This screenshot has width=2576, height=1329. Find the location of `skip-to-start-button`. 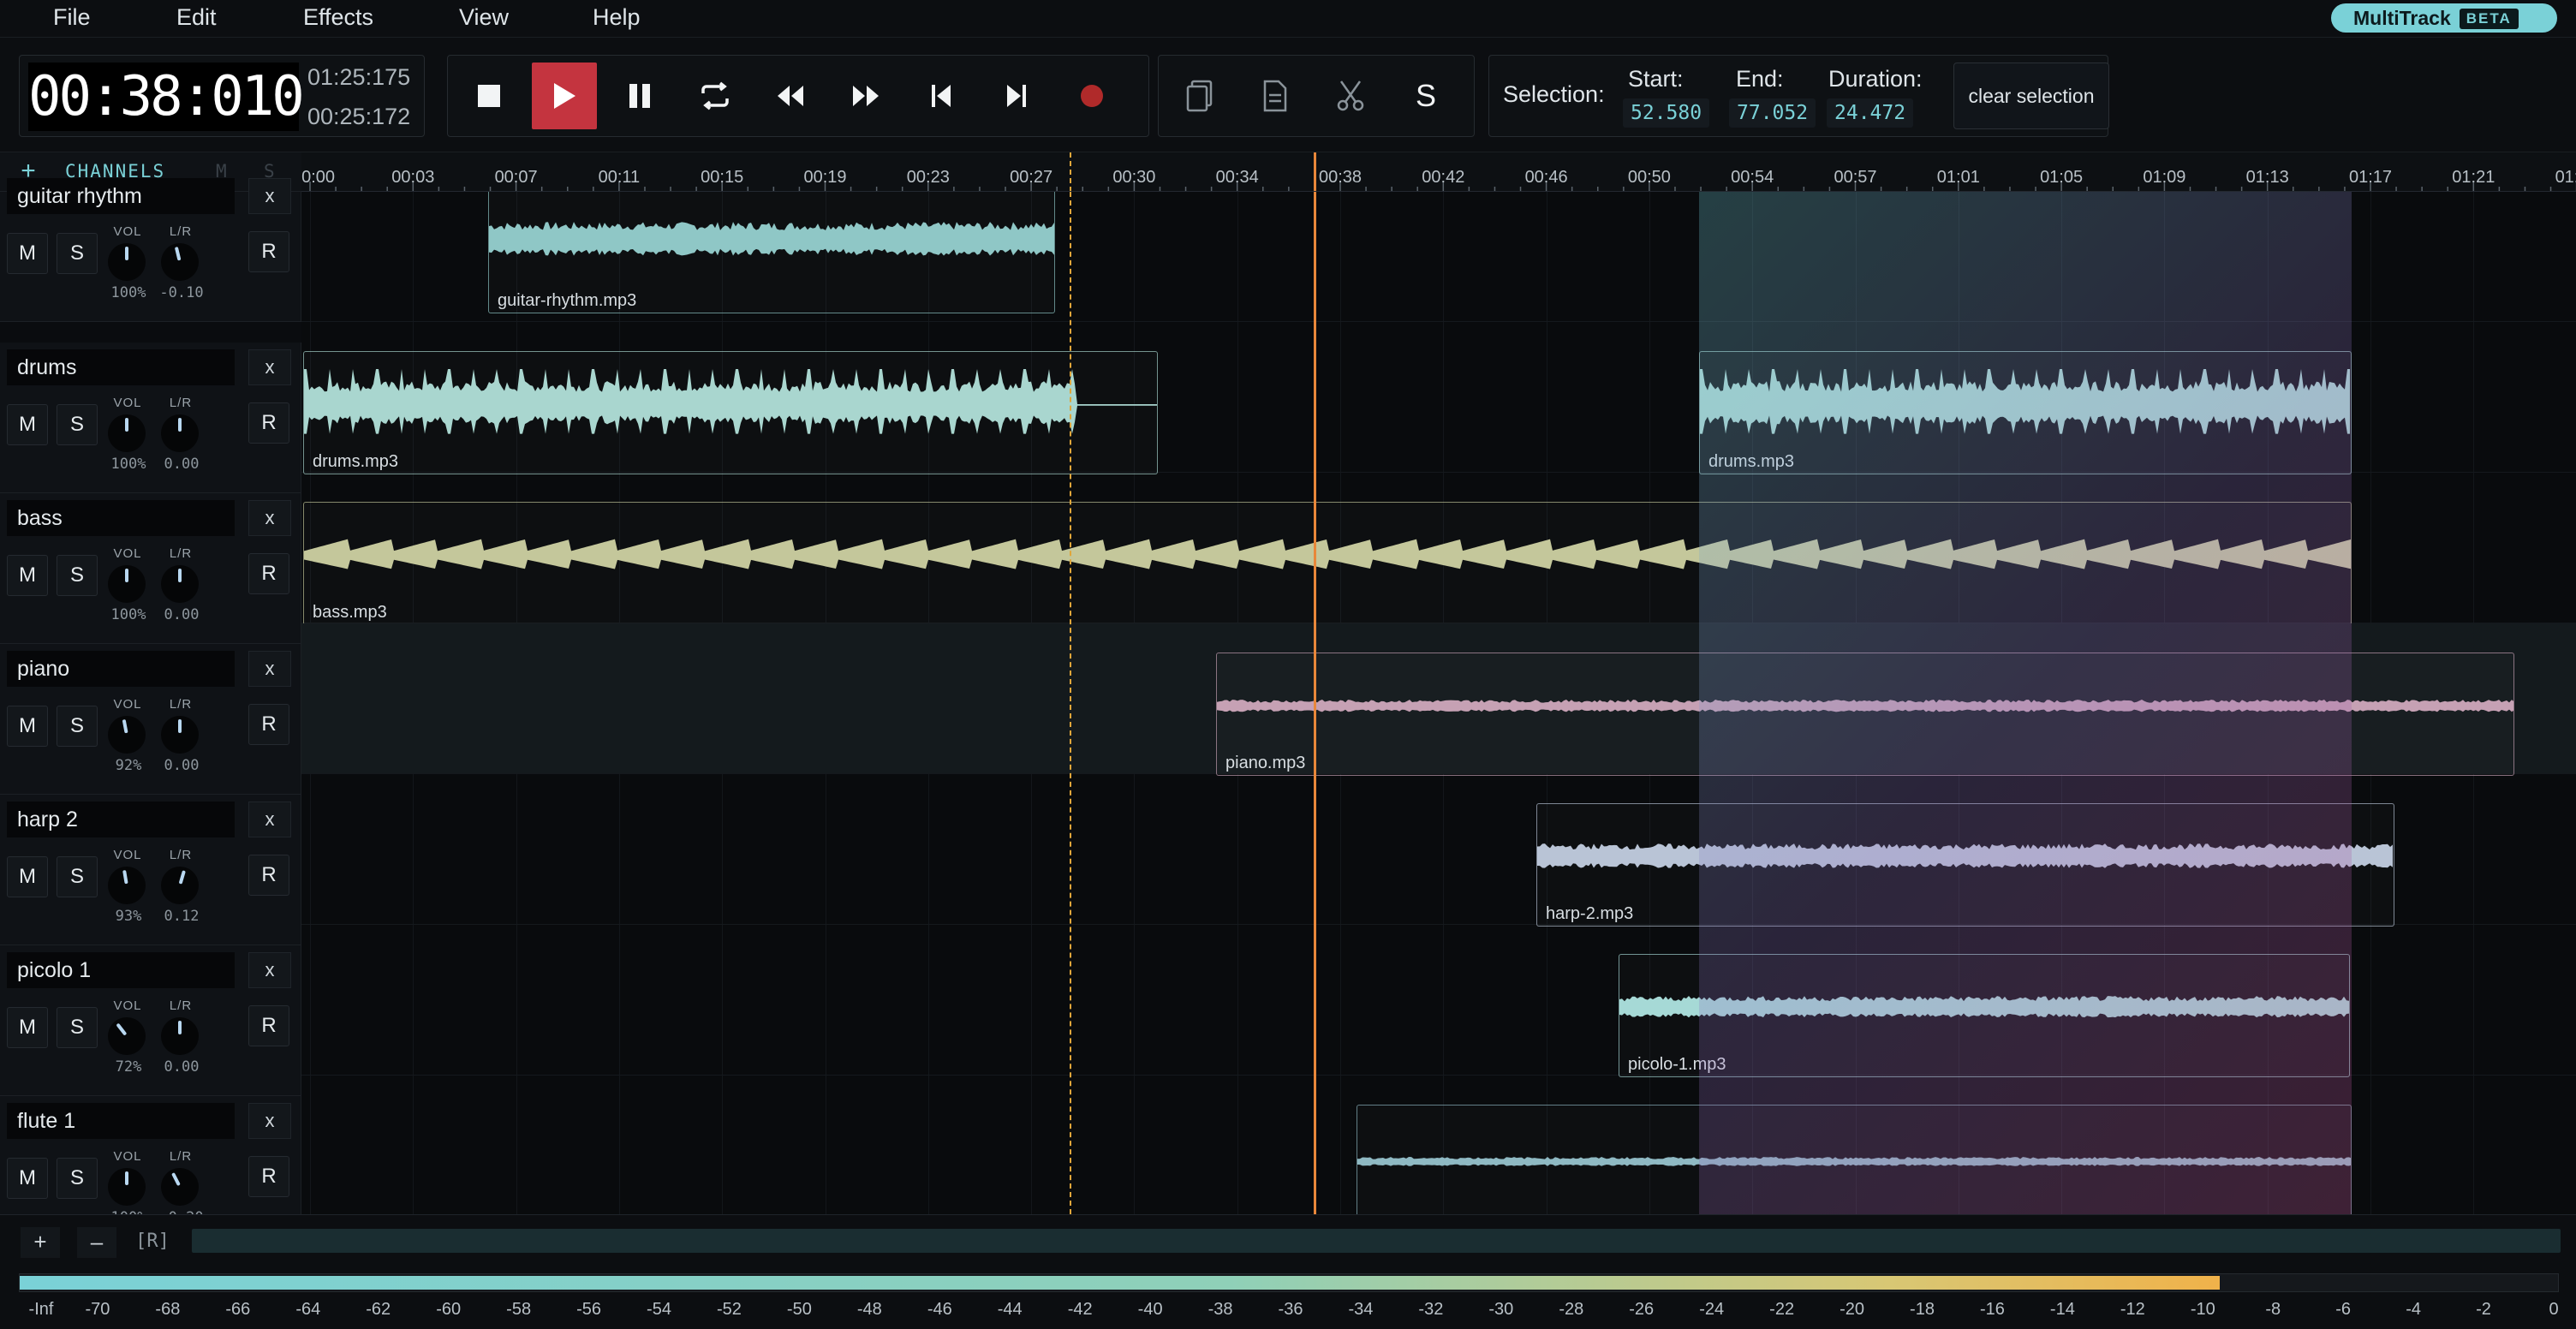

skip-to-start-button is located at coordinates (941, 96).